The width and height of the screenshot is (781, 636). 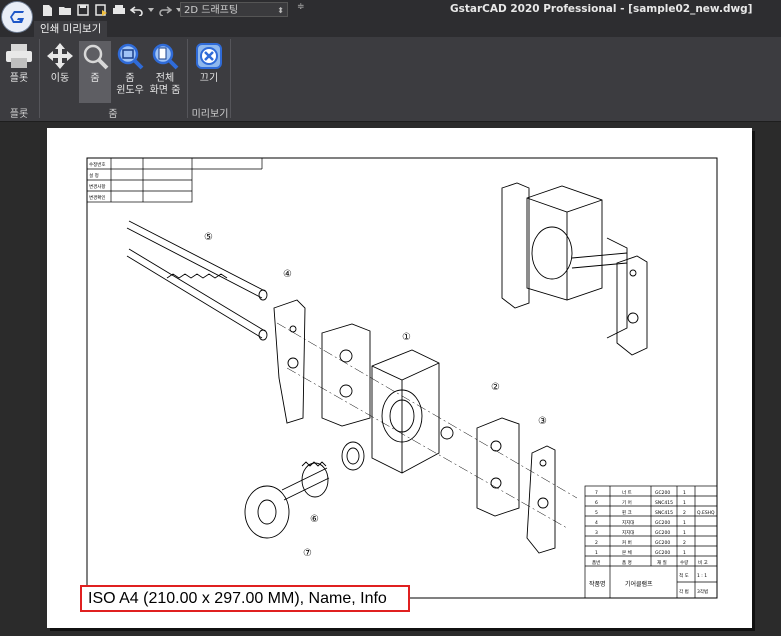 What do you see at coordinates (684, 591) in the screenshot?
I see `svg-text: 각 법` at bounding box center [684, 591].